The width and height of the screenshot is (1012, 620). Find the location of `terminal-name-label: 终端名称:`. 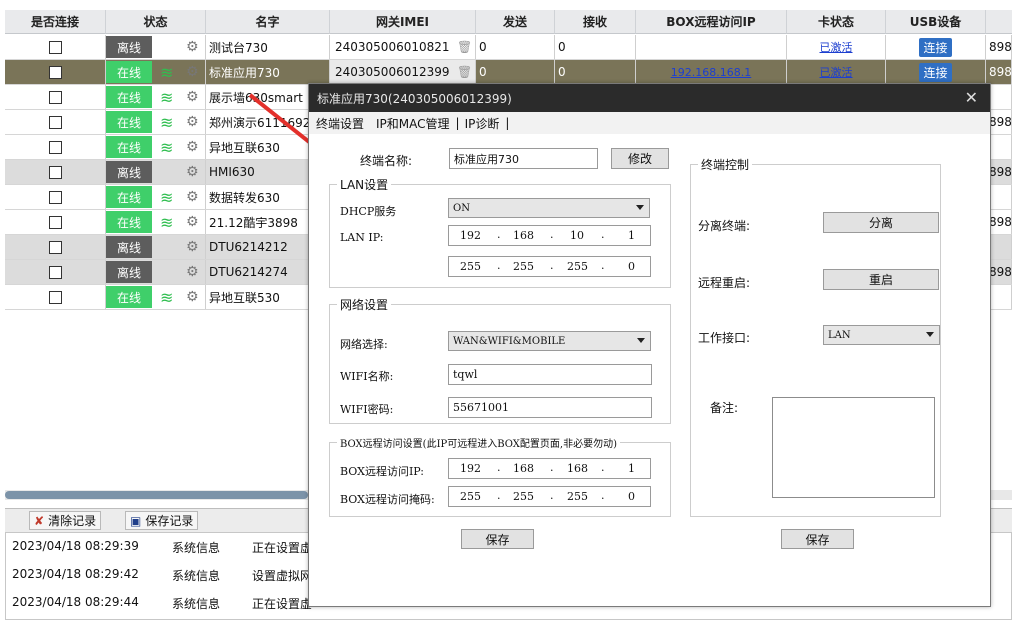

terminal-name-label: 终端名称: is located at coordinates (386, 161).